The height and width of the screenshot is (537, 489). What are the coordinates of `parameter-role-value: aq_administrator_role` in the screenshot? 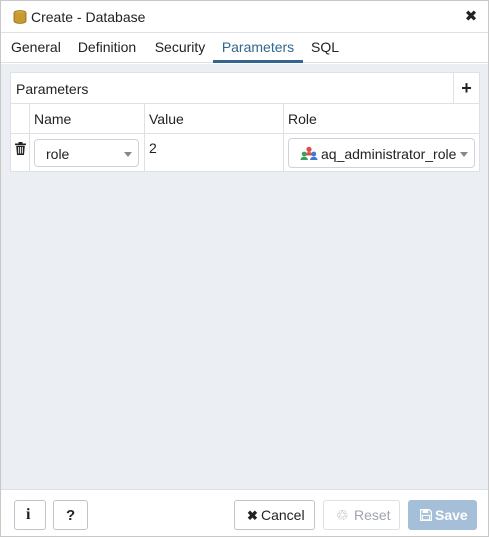 It's located at (389, 154).